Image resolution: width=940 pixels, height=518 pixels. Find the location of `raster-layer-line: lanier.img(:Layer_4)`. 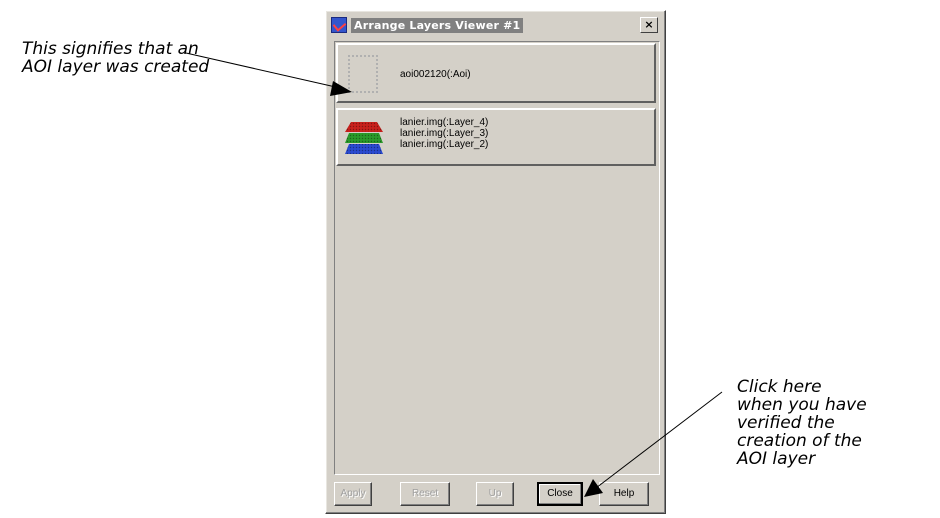

raster-layer-line: lanier.img(:Layer_4) is located at coordinates (444, 122).